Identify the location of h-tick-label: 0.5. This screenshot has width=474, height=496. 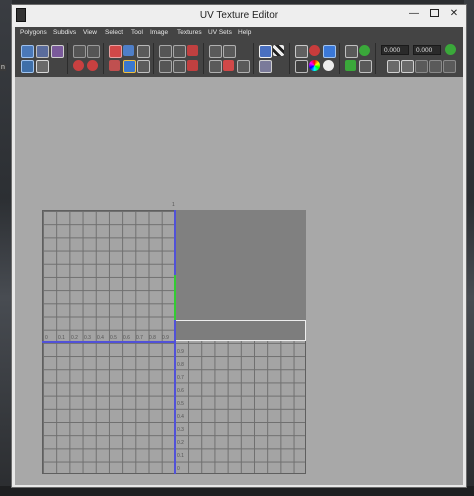
(113, 338).